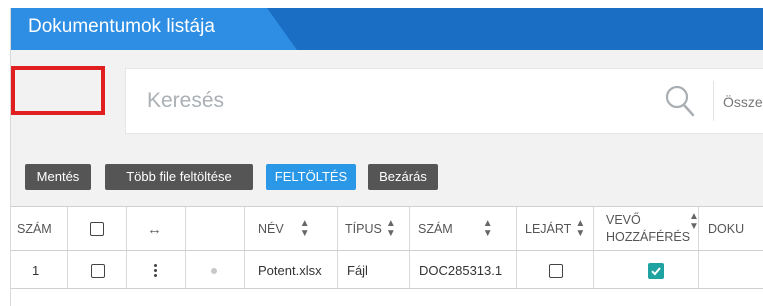 This screenshot has width=763, height=306. What do you see at coordinates (97, 229) in the screenshot?
I see `select-all-checkbox` at bounding box center [97, 229].